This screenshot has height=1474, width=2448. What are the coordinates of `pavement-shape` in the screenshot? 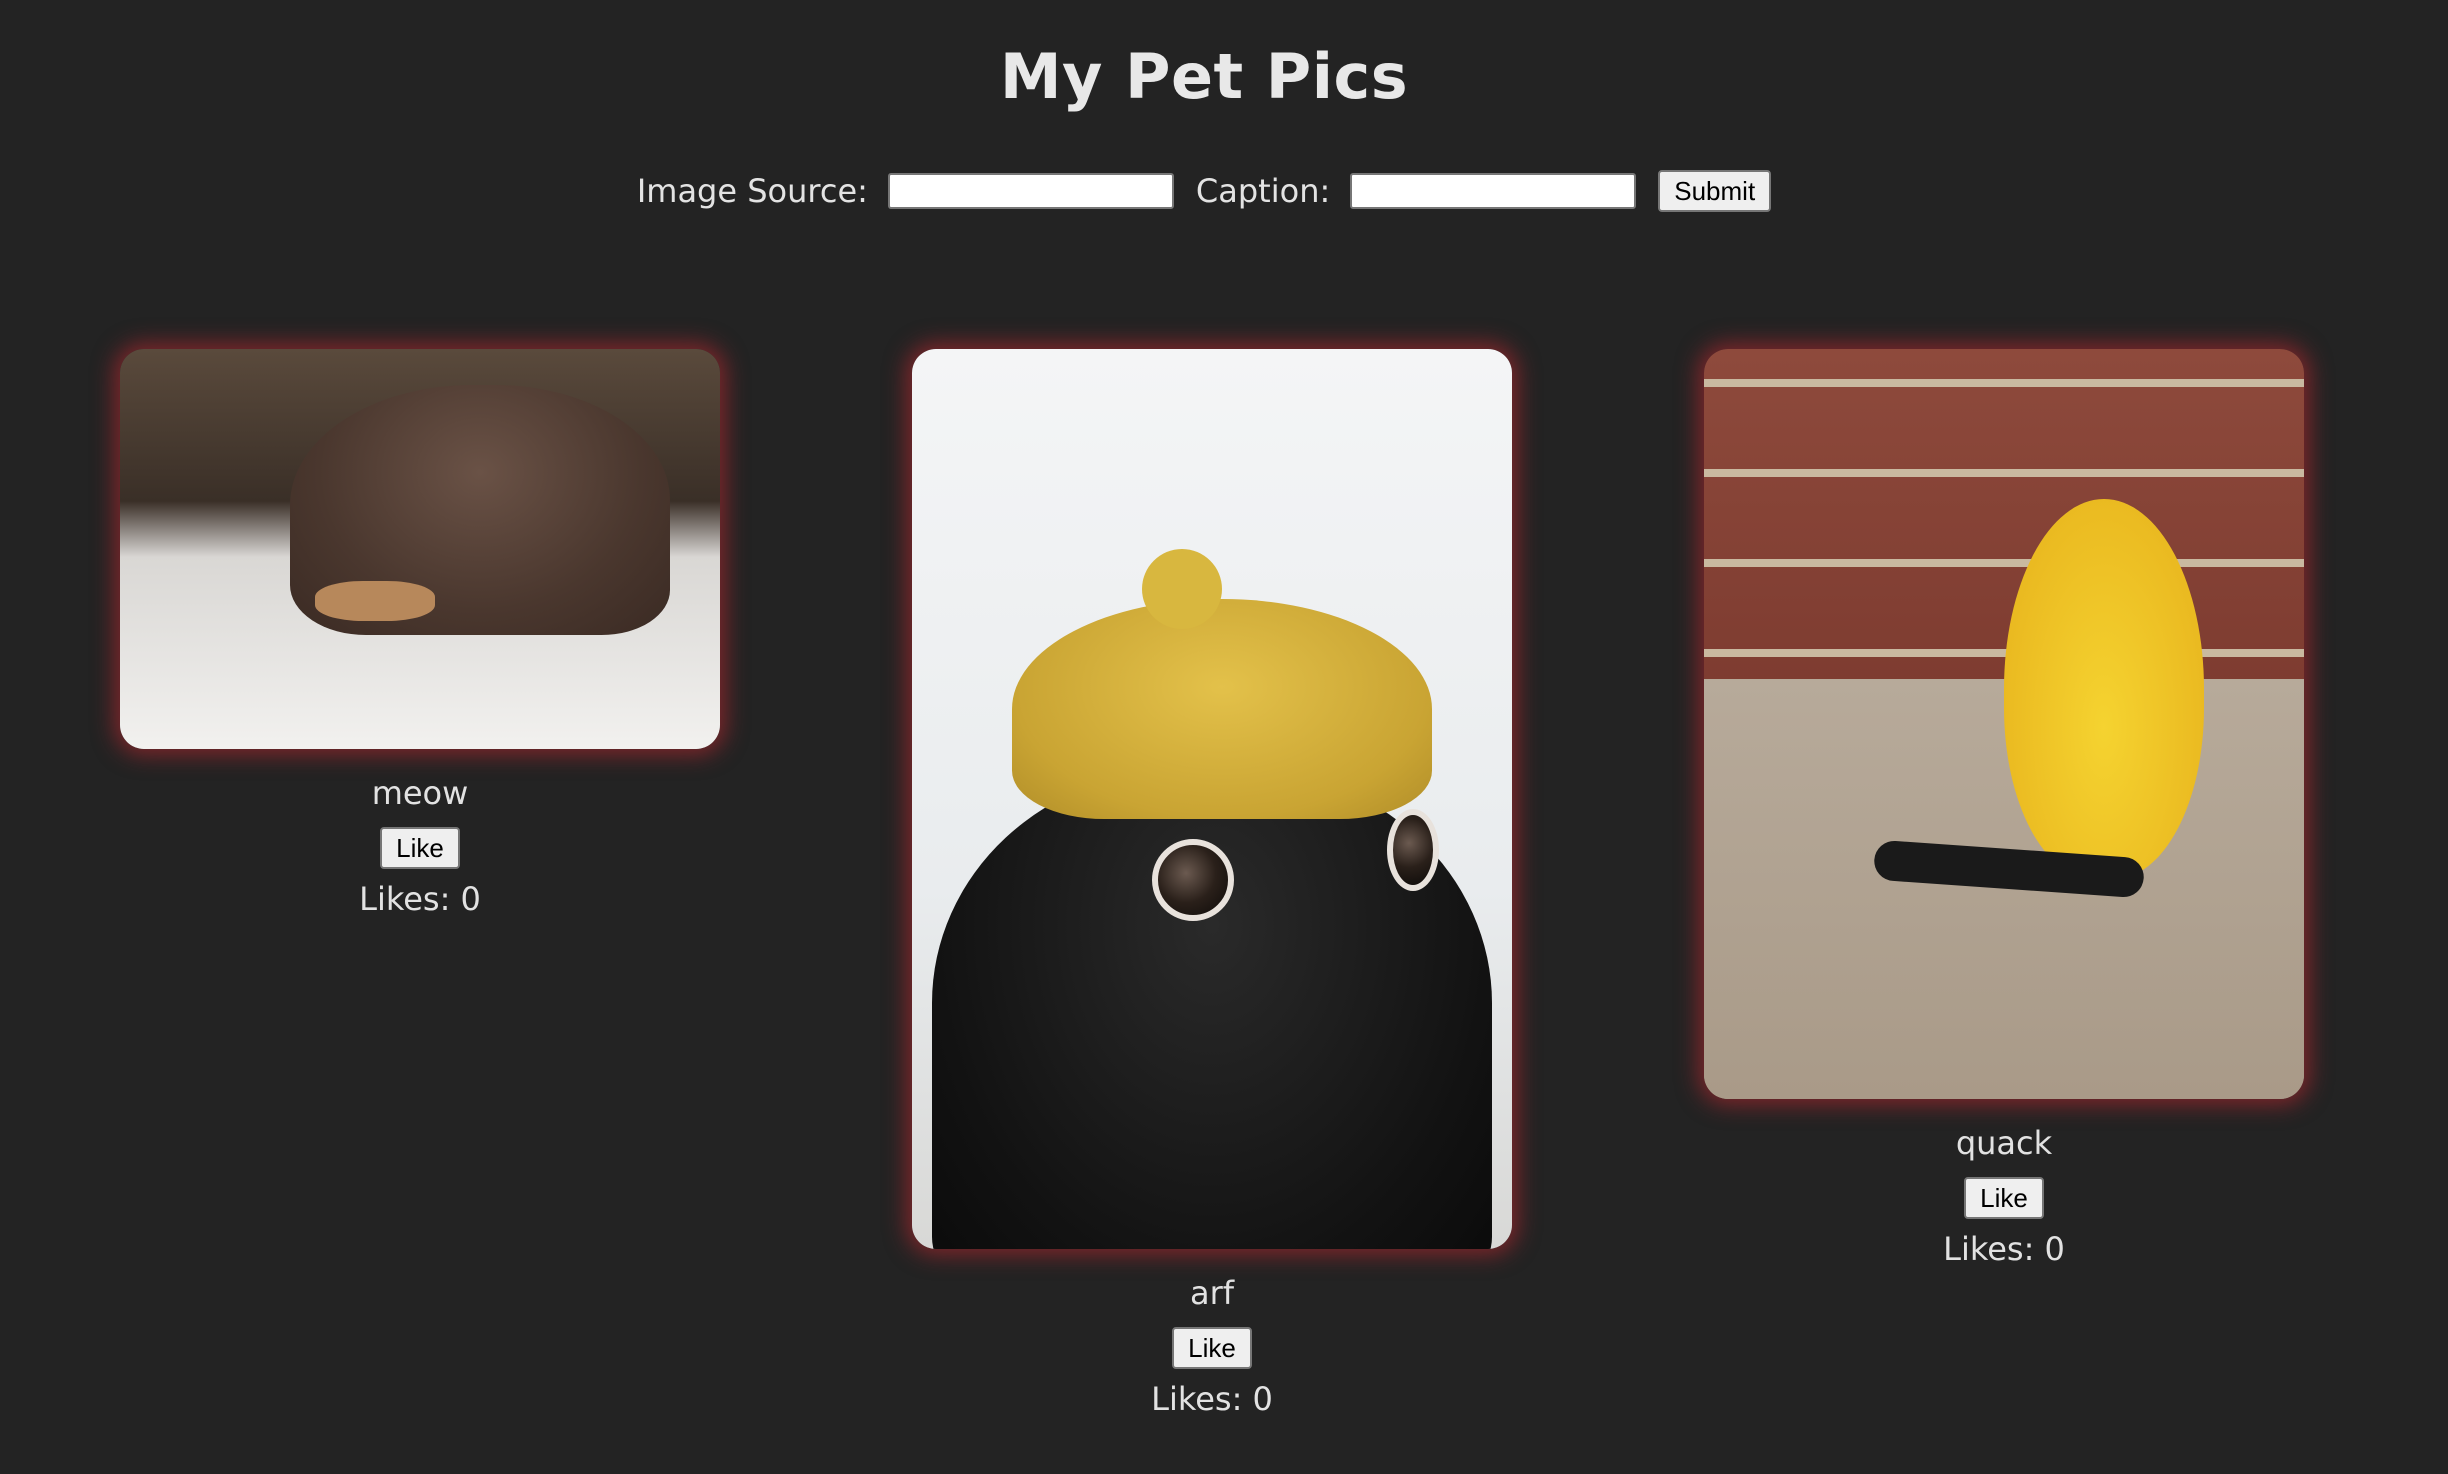 It's located at (2004, 889).